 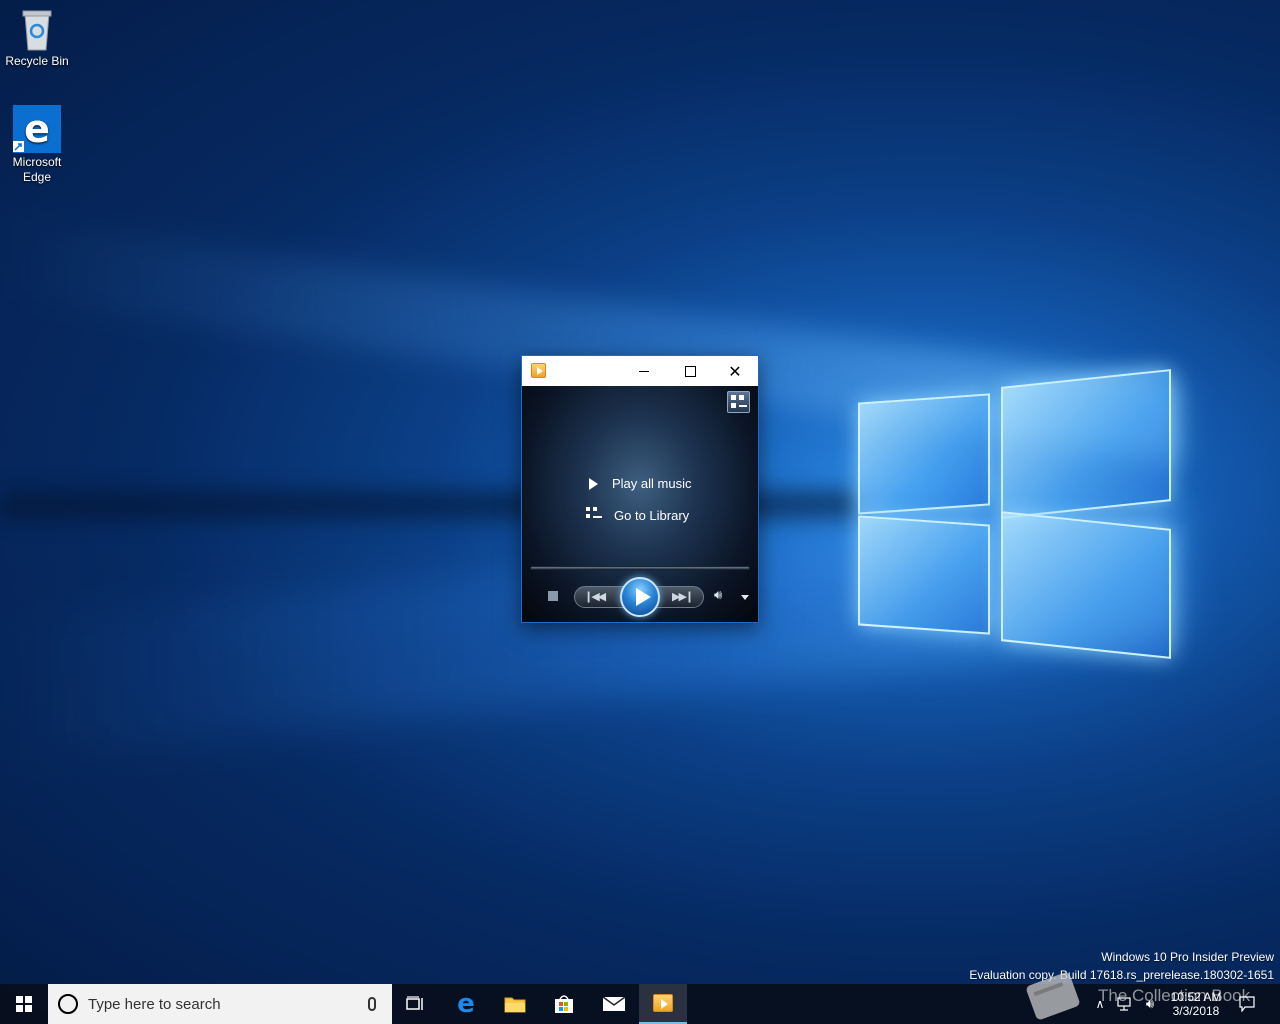 I want to click on media-player-app-icon, so click(x=538, y=370).